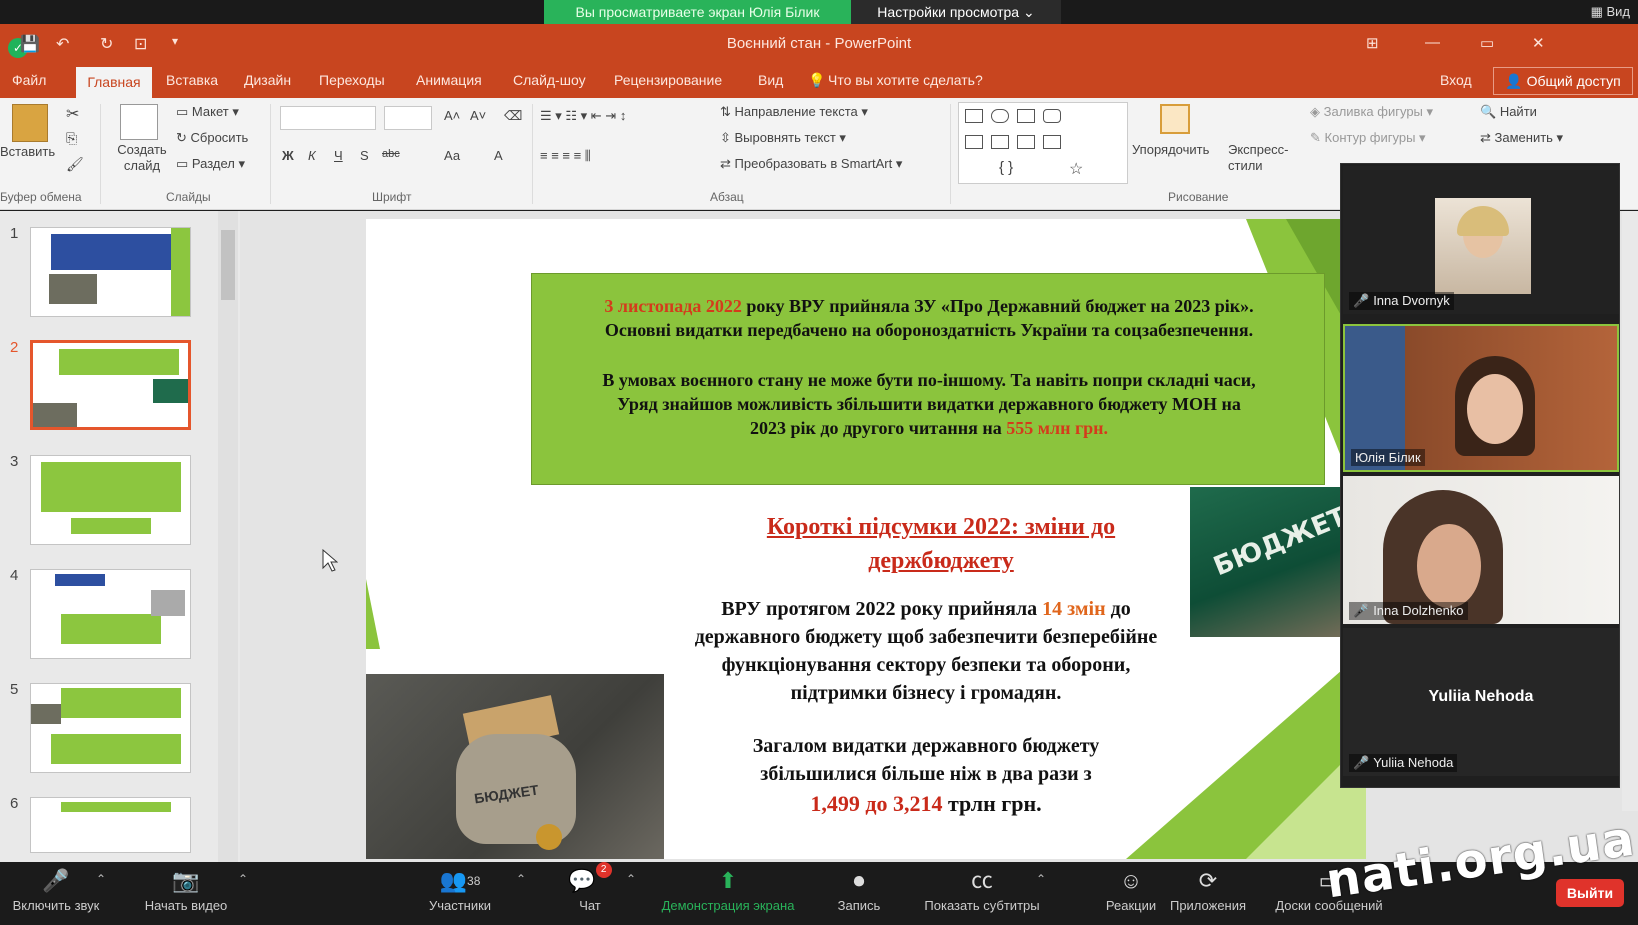 The image size is (1638, 925). What do you see at coordinates (513, 116) in the screenshot?
I see `clear-format-icon: ⌫` at bounding box center [513, 116].